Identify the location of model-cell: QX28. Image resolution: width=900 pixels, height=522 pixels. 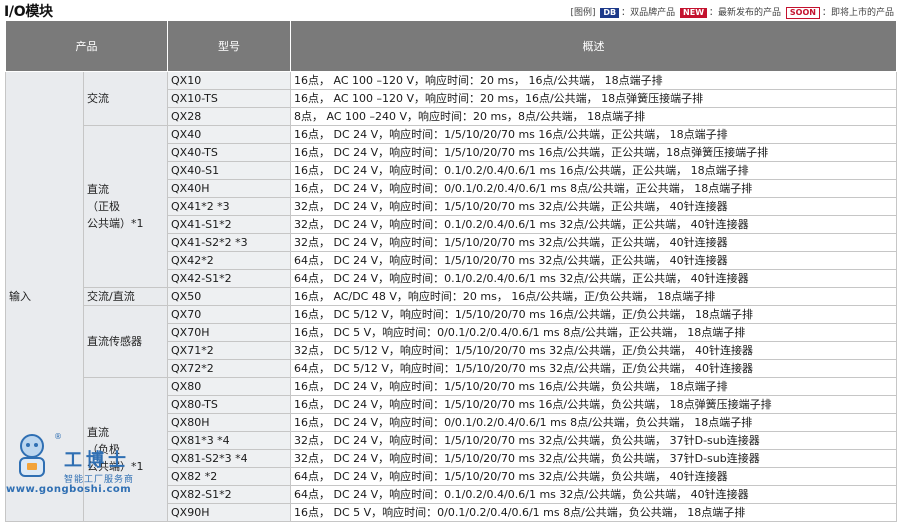
(229, 116).